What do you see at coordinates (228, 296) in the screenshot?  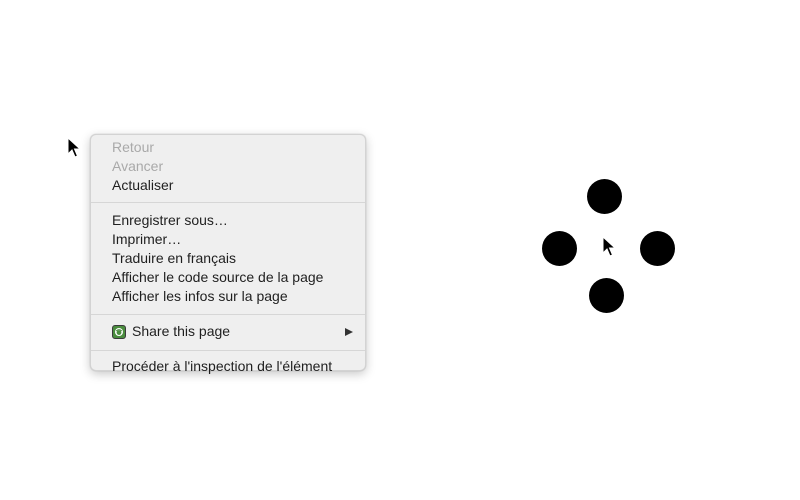 I see `menu-item-page-info: Afficher les infos sur la page` at bounding box center [228, 296].